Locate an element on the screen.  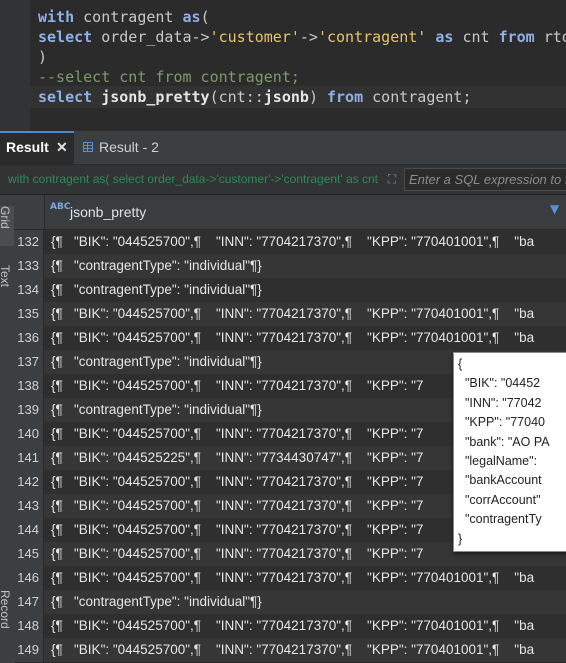
tooltip-line: { is located at coordinates (460, 364).